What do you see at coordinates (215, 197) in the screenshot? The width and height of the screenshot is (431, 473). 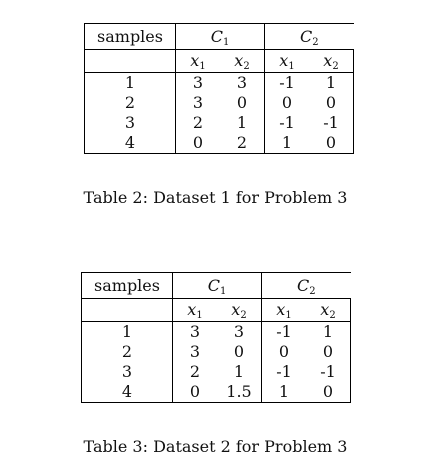 I see `table-caption: Table 2: Dataset 1 for Problem 3` at bounding box center [215, 197].